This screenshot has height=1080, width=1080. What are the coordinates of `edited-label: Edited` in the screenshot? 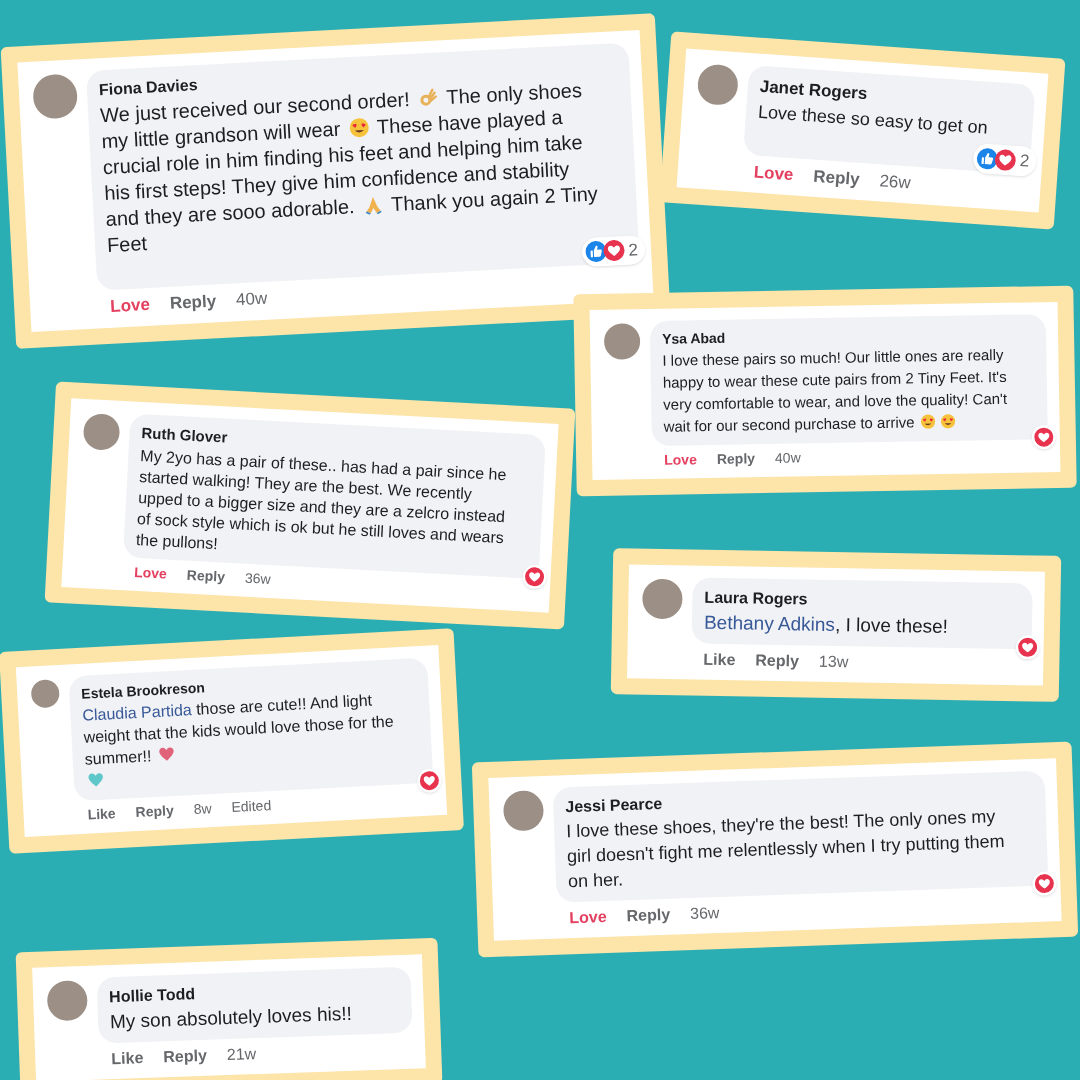 It's located at (251, 807).